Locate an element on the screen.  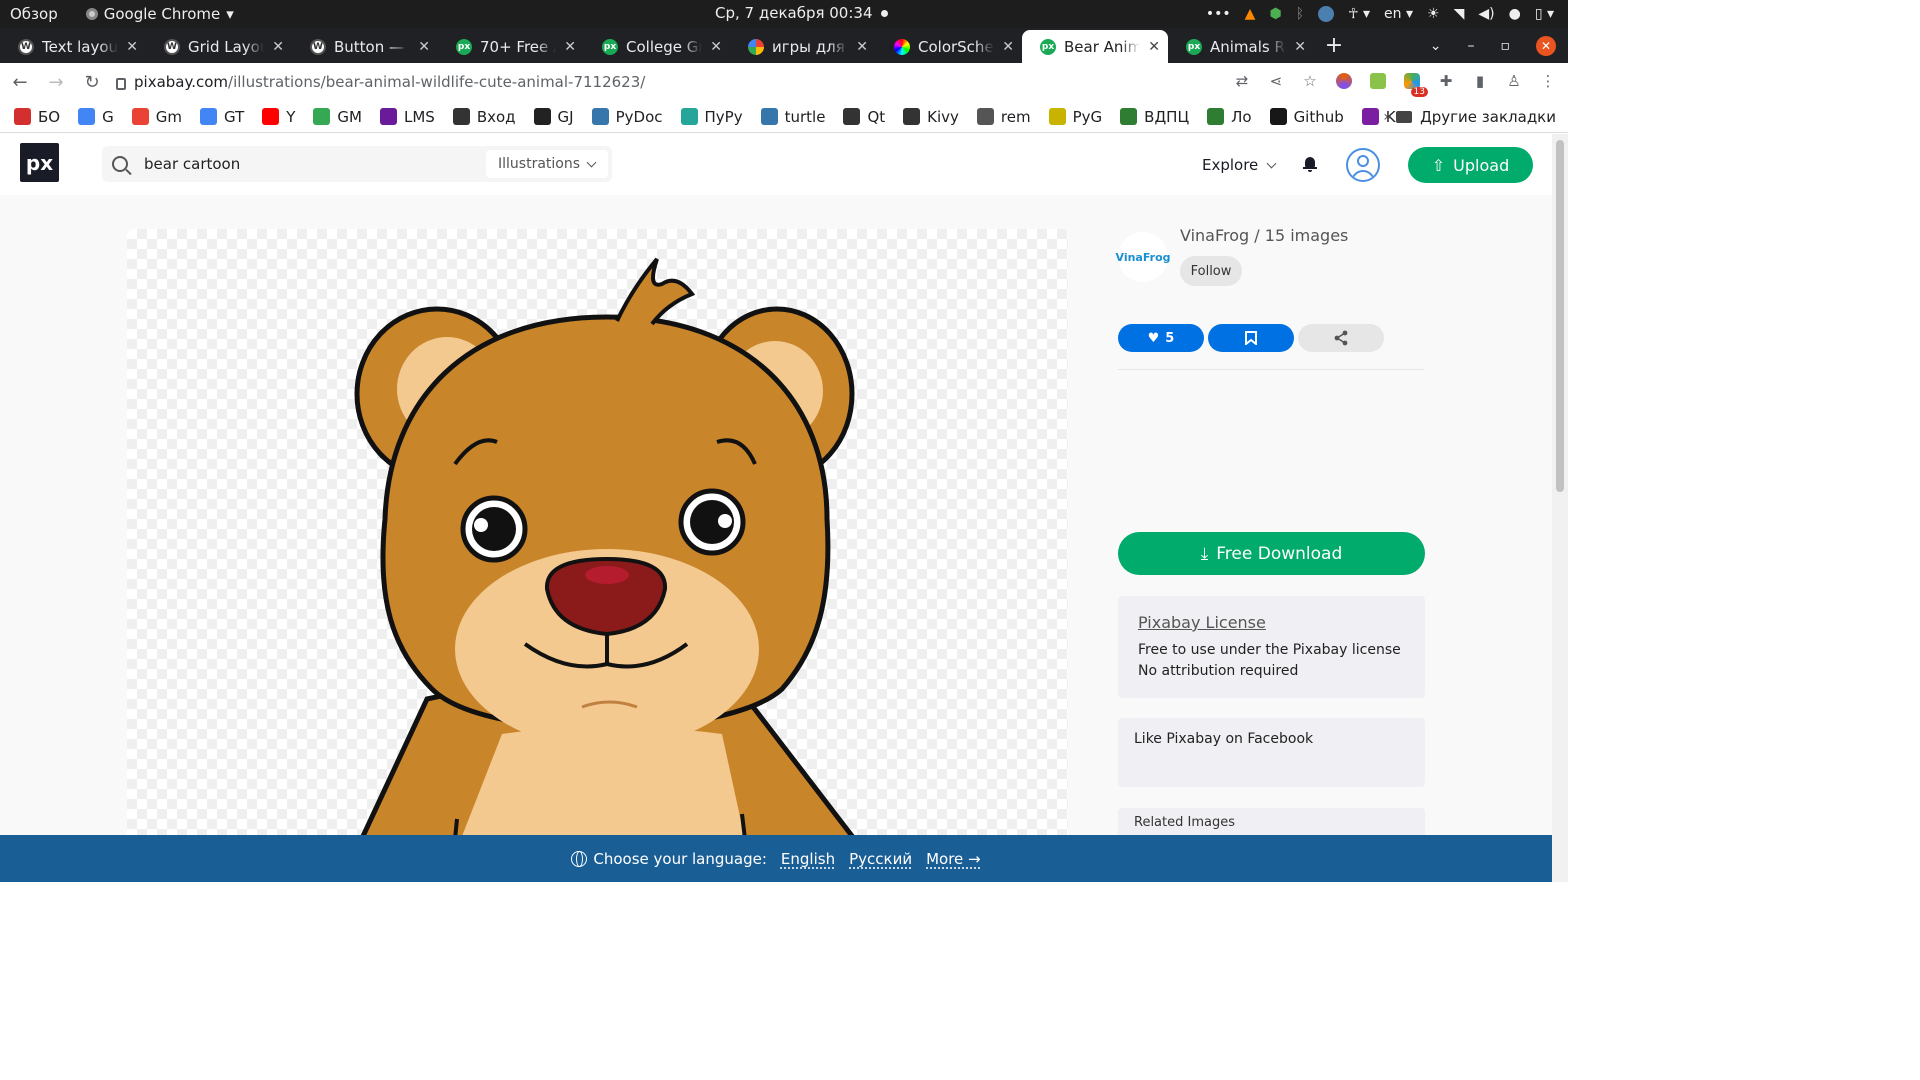
share-icon: ⋖ is located at coordinates (1276, 81).